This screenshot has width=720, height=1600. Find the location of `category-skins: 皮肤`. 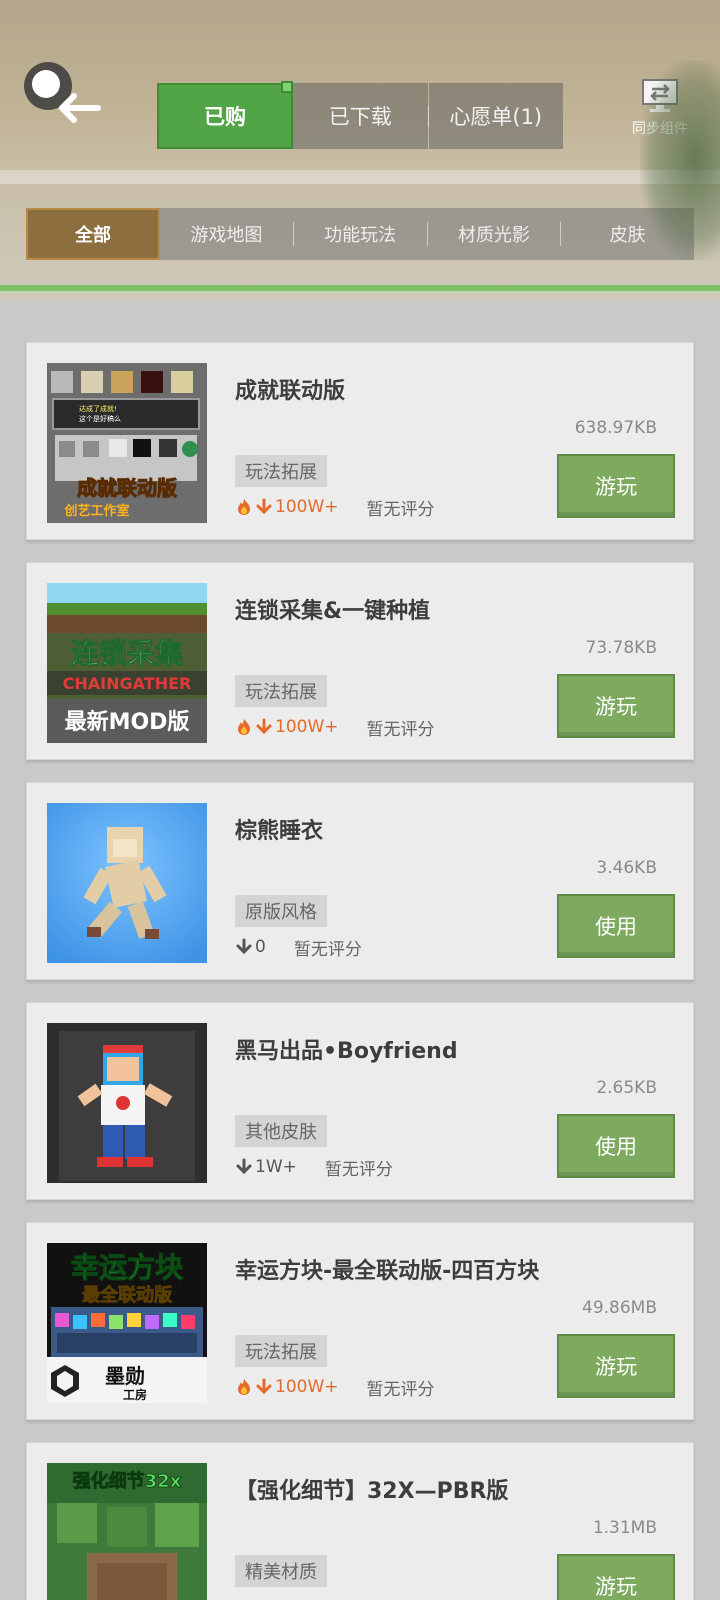

category-skins: 皮肤 is located at coordinates (627, 234).